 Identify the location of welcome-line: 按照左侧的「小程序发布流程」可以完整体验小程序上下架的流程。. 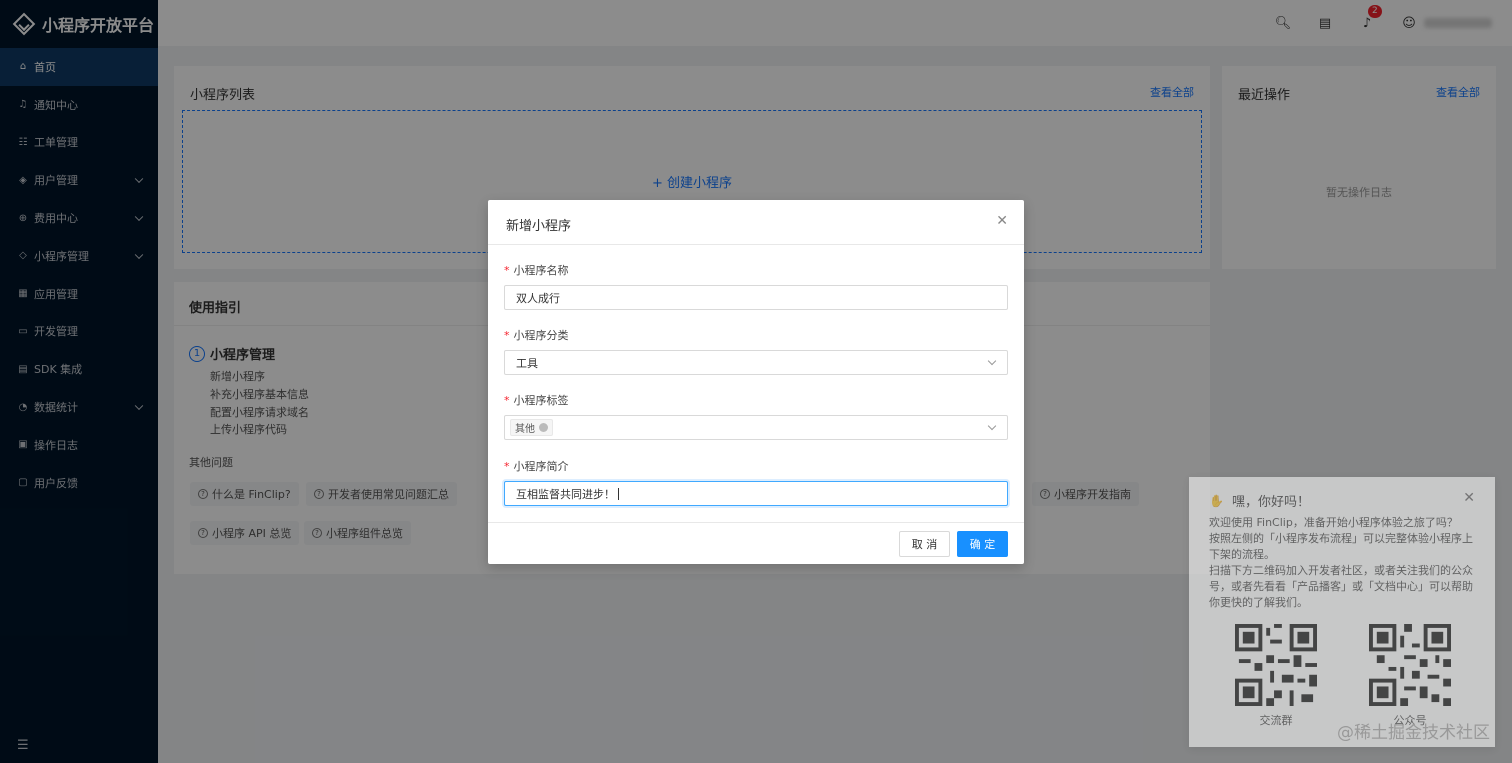
(1341, 546).